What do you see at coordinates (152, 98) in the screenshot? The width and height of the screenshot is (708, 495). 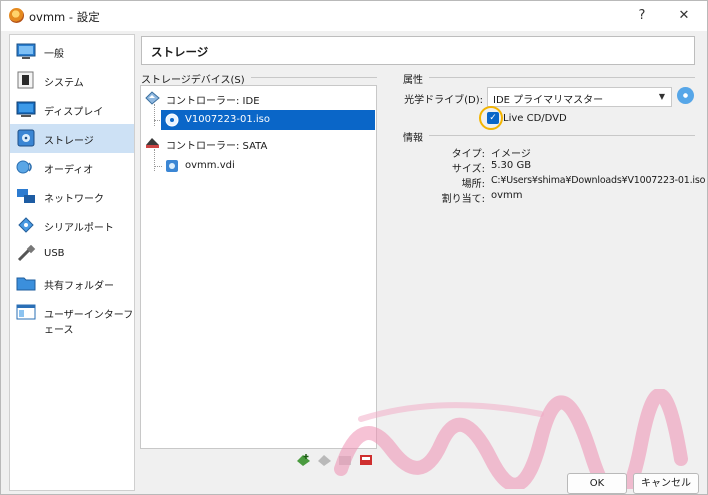 I see `ide-controller-icon` at bounding box center [152, 98].